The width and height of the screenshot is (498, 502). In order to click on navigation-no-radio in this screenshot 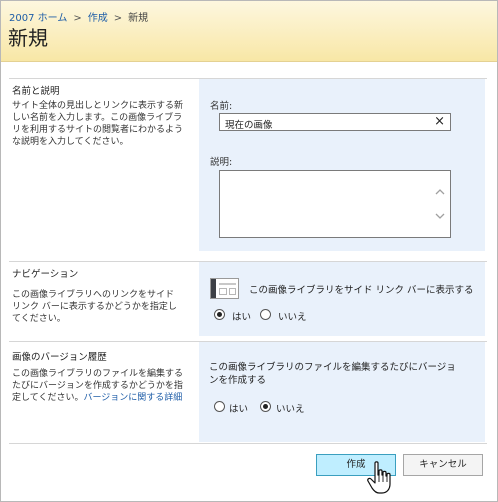, I will do `click(265, 314)`.